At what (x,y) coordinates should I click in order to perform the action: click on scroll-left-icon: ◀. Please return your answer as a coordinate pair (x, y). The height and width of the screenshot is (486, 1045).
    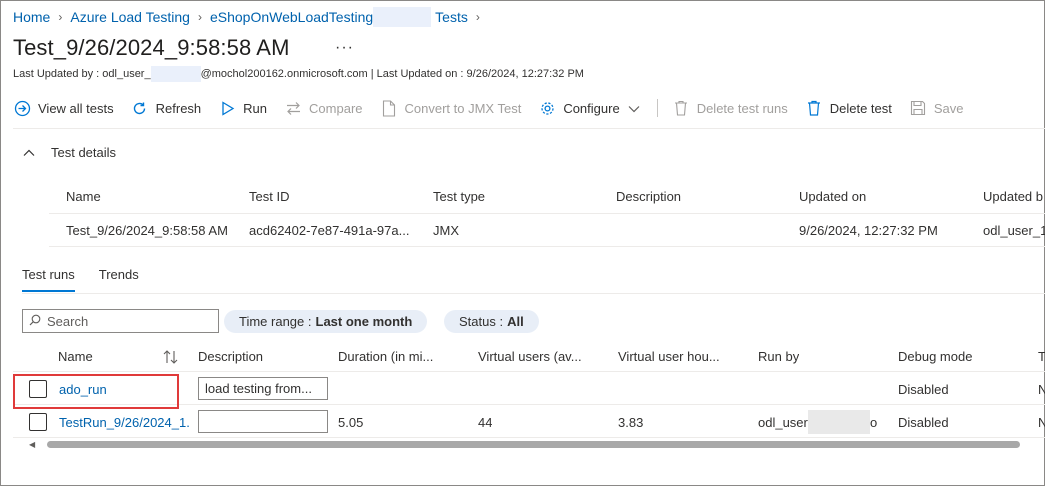
    Looking at the image, I should click on (32, 444).